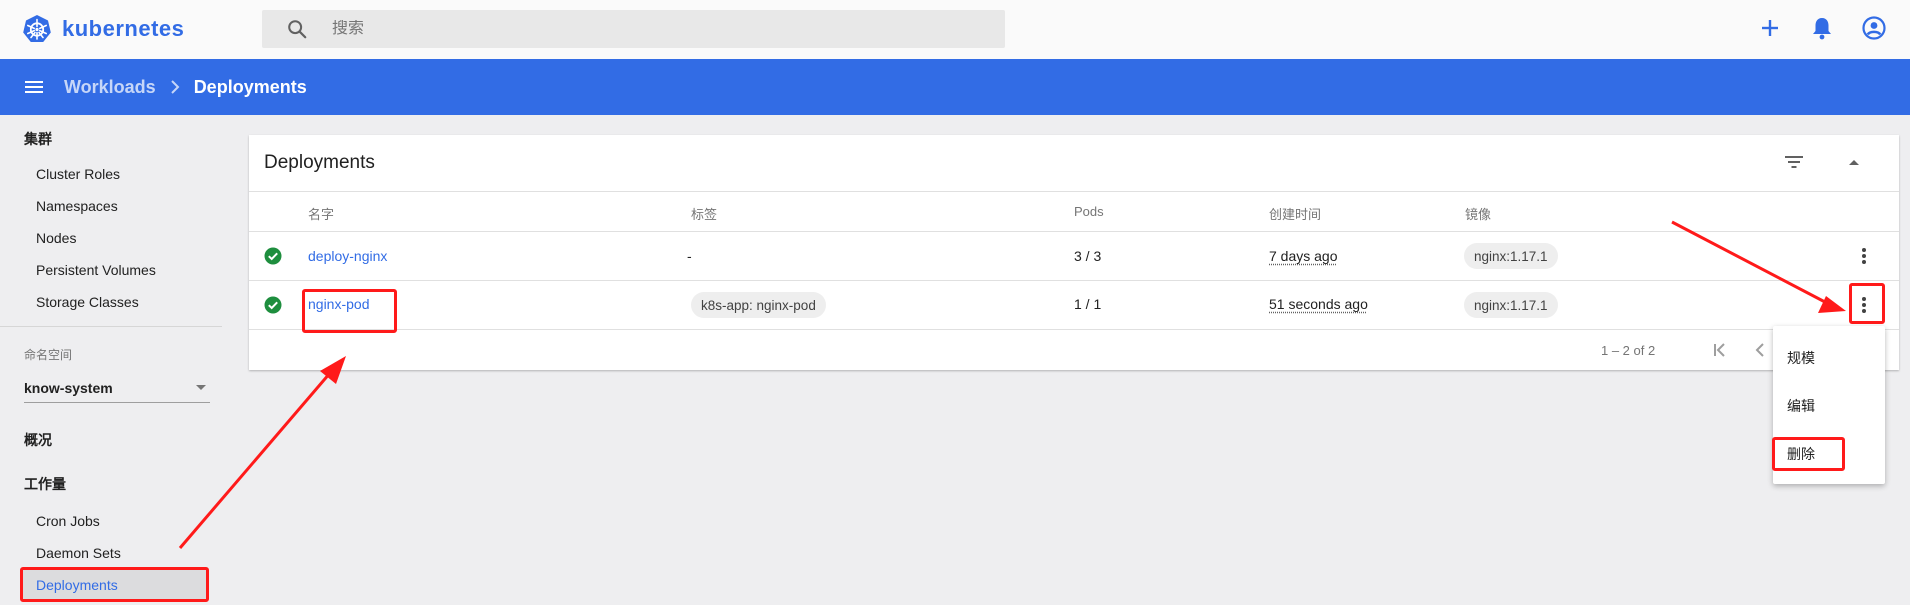 The width and height of the screenshot is (1910, 605). I want to click on collapse-button, so click(1854, 162).